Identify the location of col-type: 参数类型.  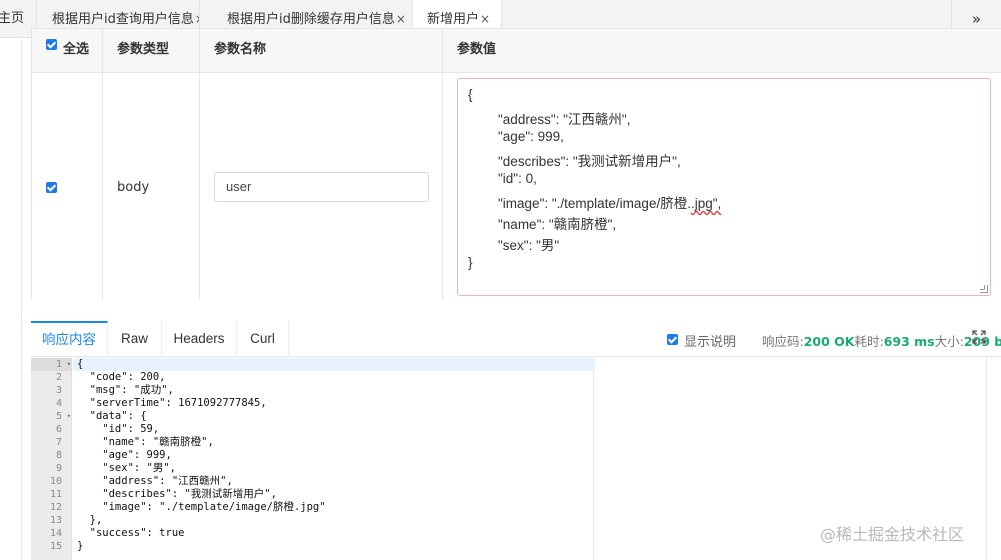
(151, 50).